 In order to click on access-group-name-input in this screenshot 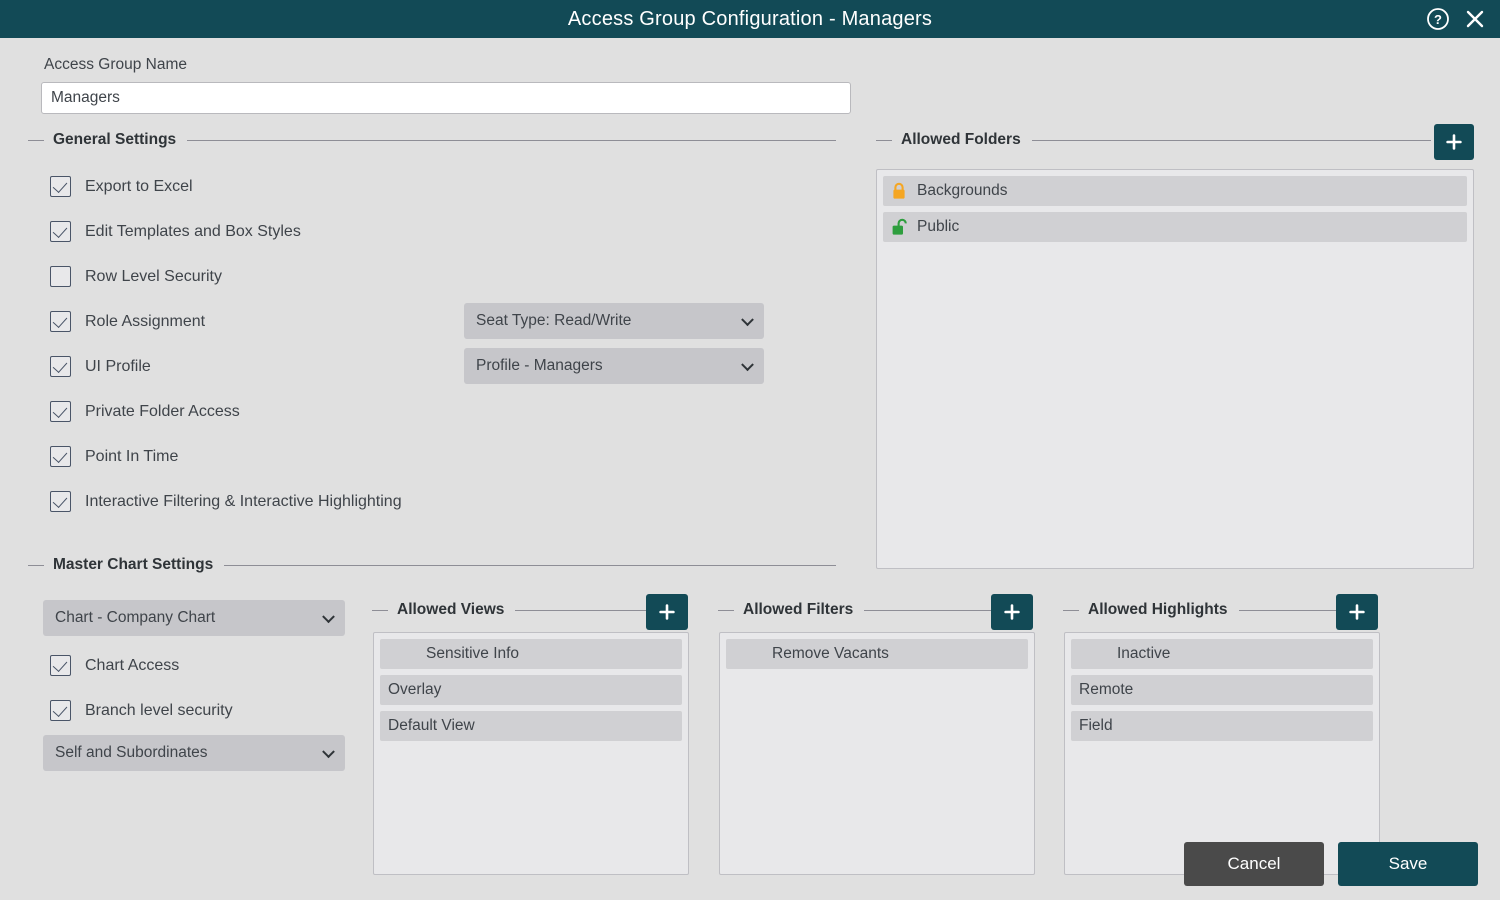, I will do `click(446, 98)`.